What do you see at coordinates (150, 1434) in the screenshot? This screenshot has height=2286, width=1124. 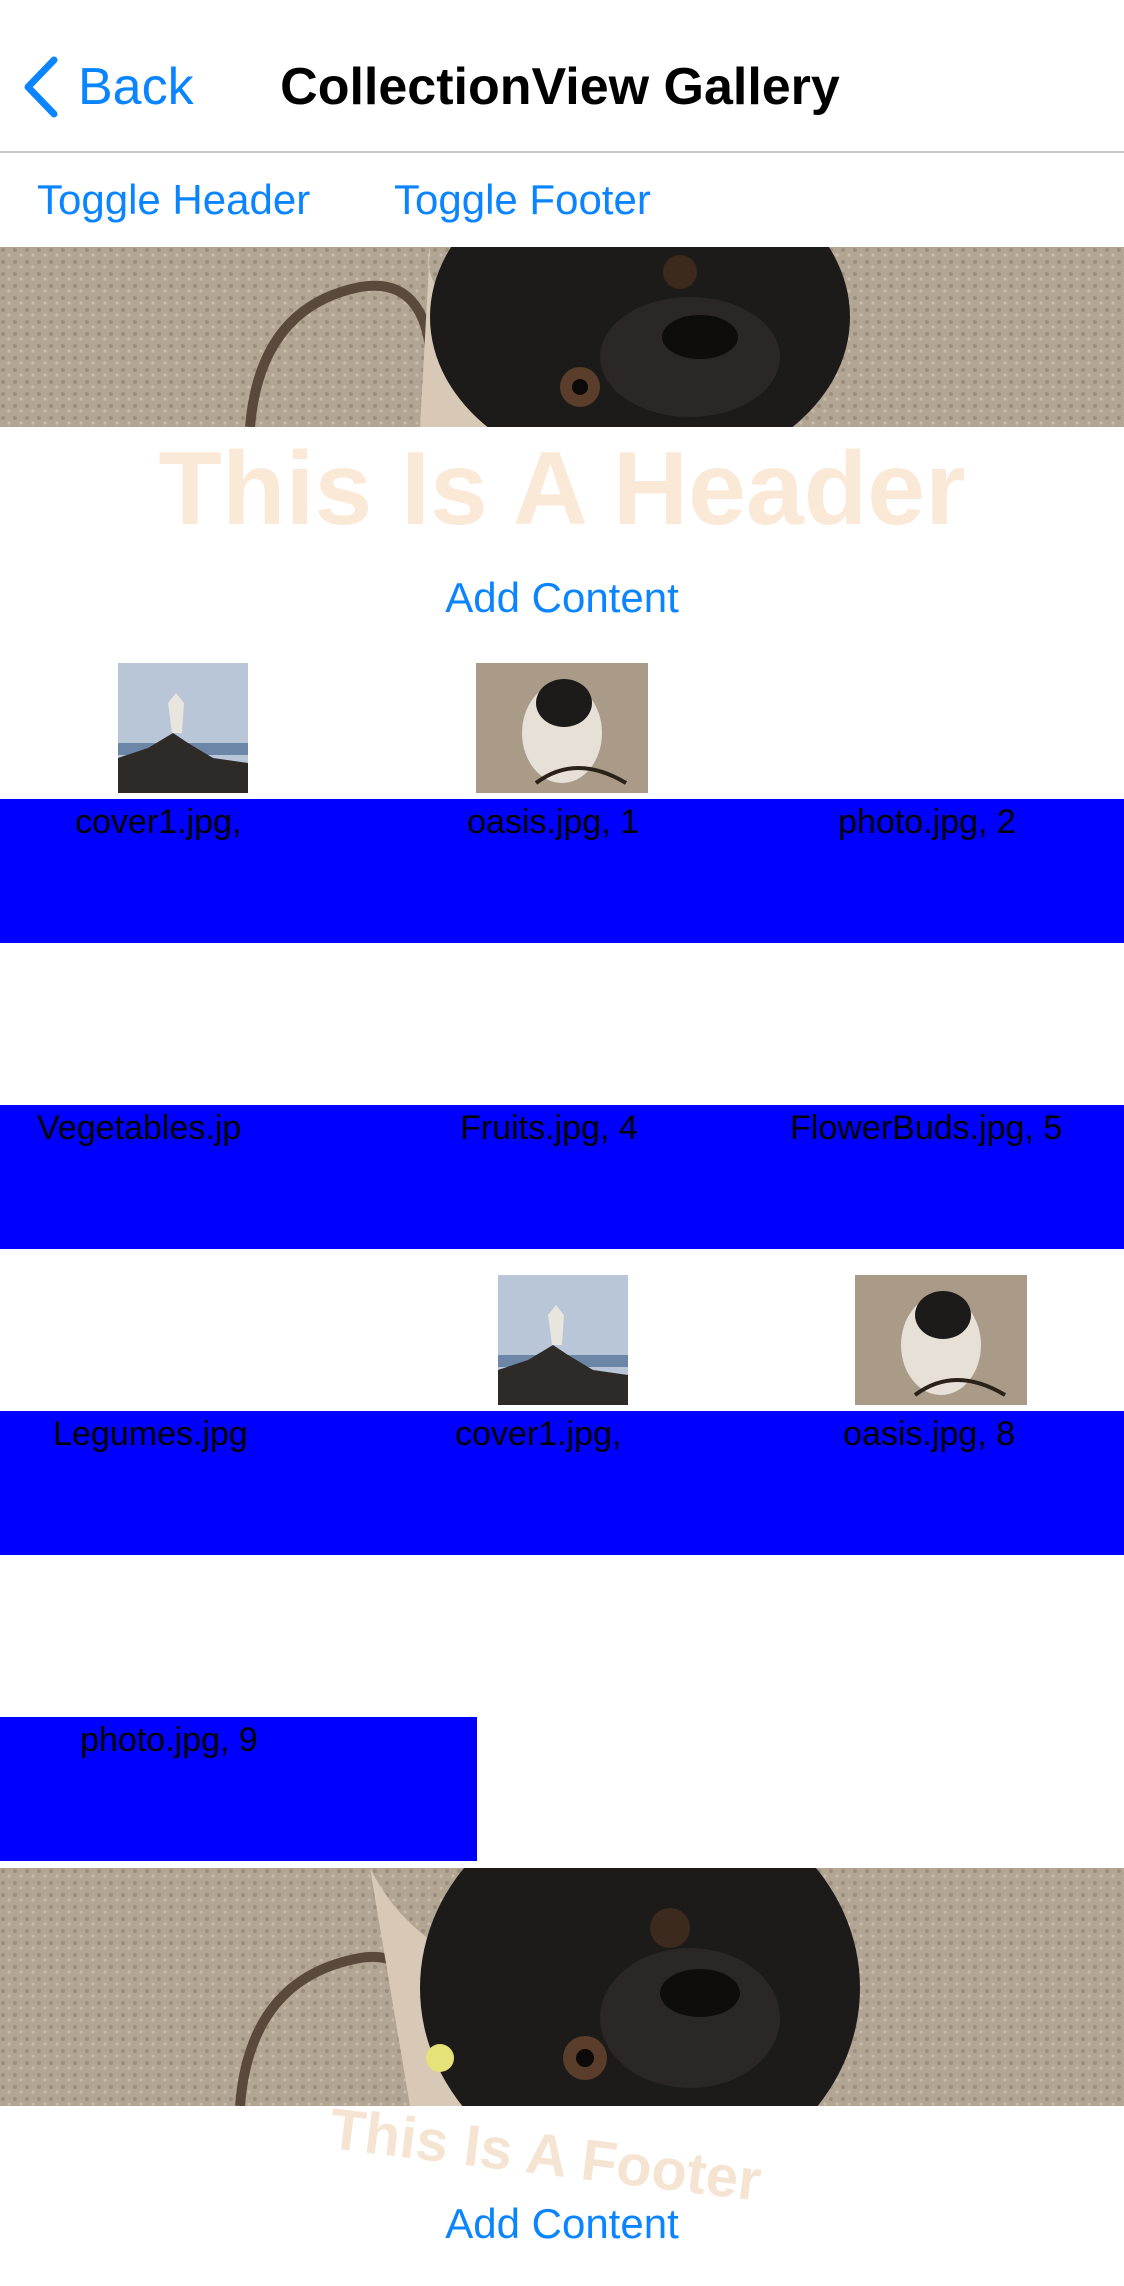 I see `cell-label: Legumes.jpg` at bounding box center [150, 1434].